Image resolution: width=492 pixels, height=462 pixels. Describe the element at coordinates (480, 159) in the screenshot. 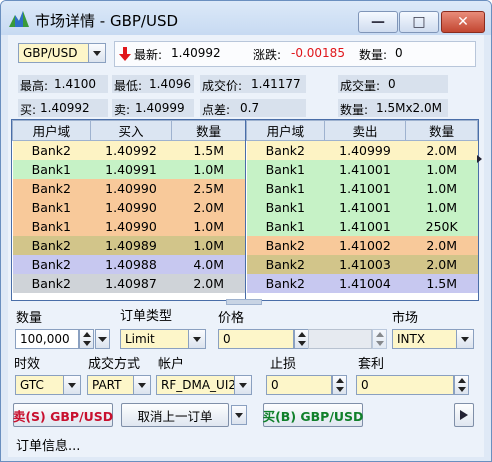

I see `expand-right-handle` at that location.